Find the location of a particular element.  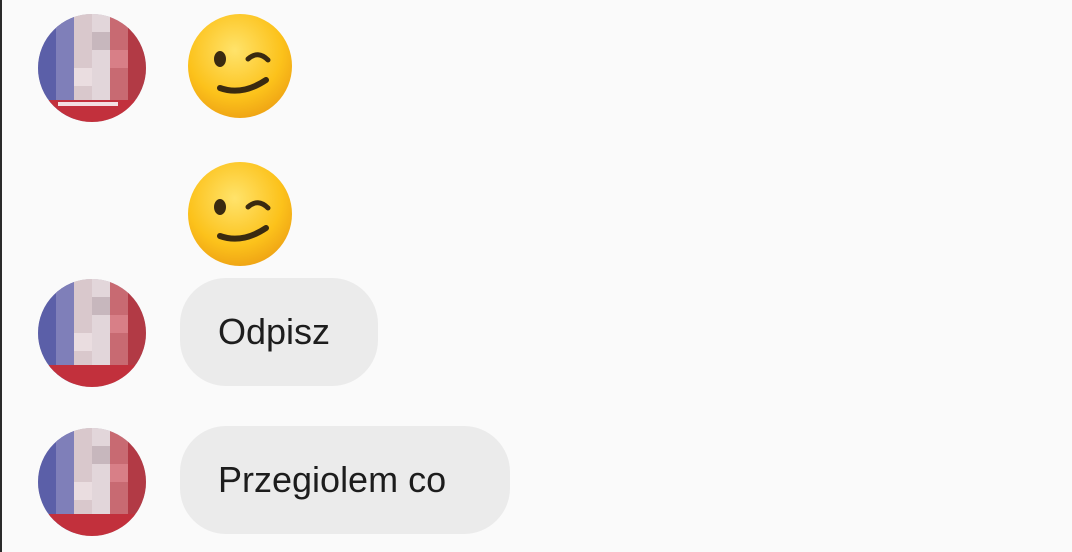

window-edge is located at coordinates (1, 276).